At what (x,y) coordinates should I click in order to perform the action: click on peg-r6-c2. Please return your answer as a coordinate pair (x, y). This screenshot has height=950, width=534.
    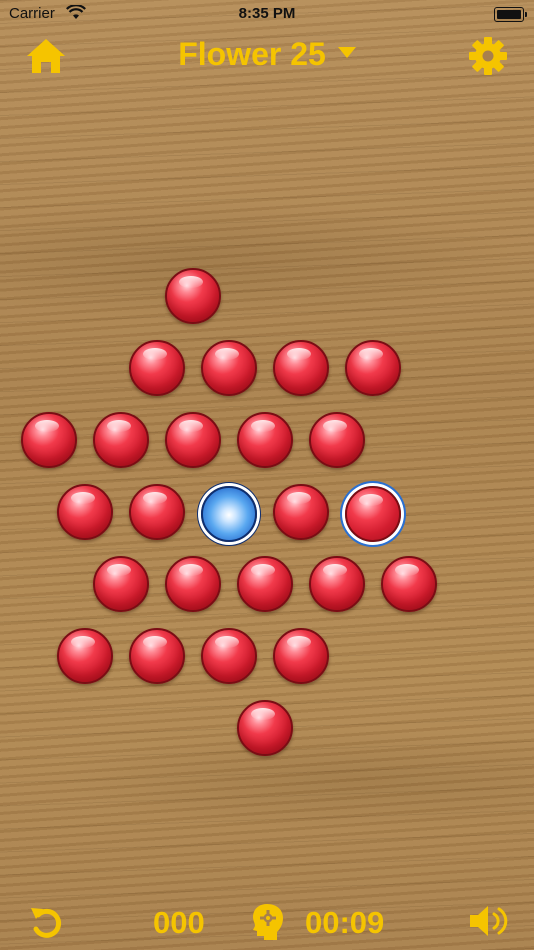
    Looking at the image, I should click on (157, 656).